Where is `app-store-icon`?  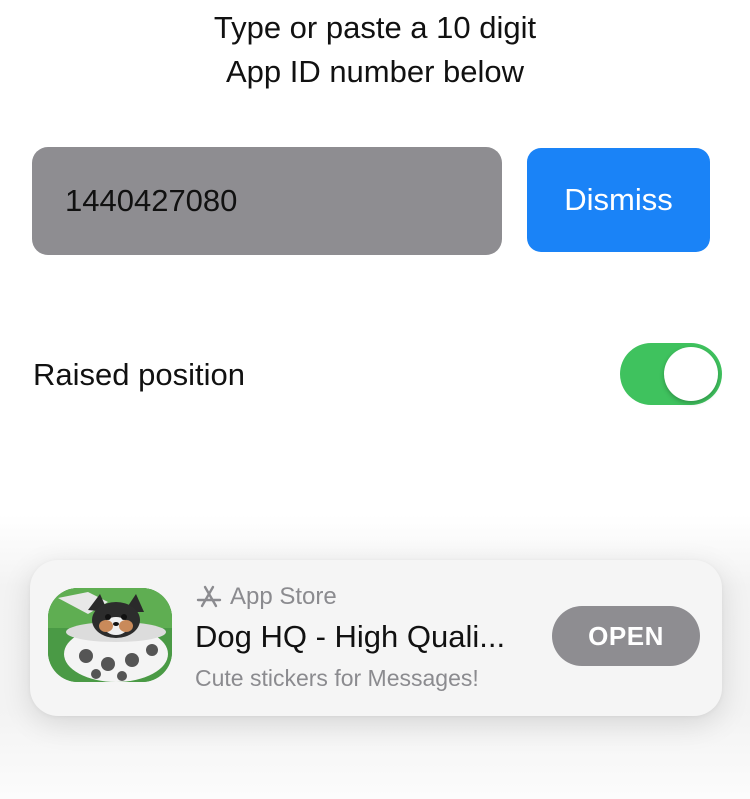
app-store-icon is located at coordinates (209, 597).